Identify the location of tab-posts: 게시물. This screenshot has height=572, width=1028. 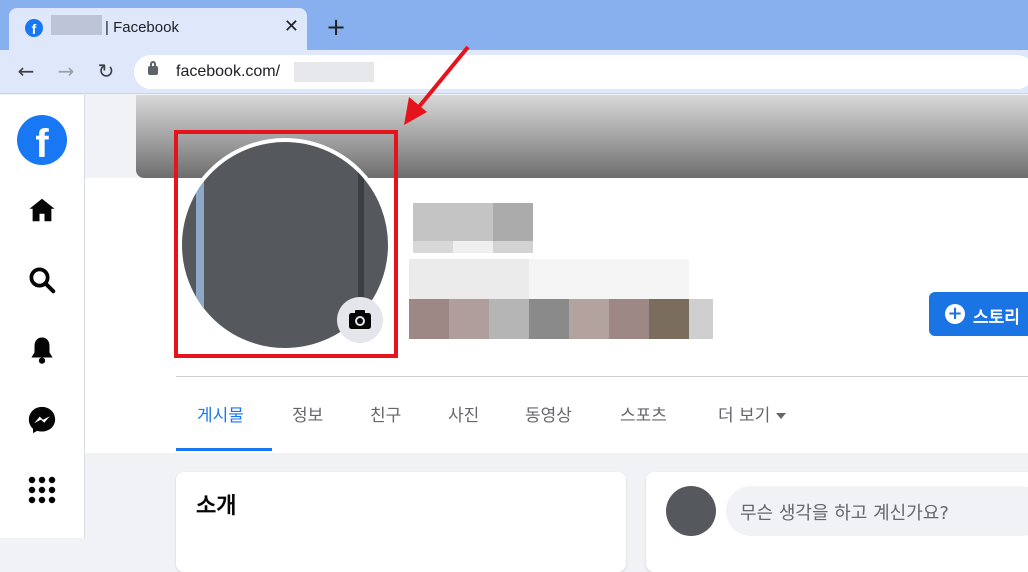
(220, 413).